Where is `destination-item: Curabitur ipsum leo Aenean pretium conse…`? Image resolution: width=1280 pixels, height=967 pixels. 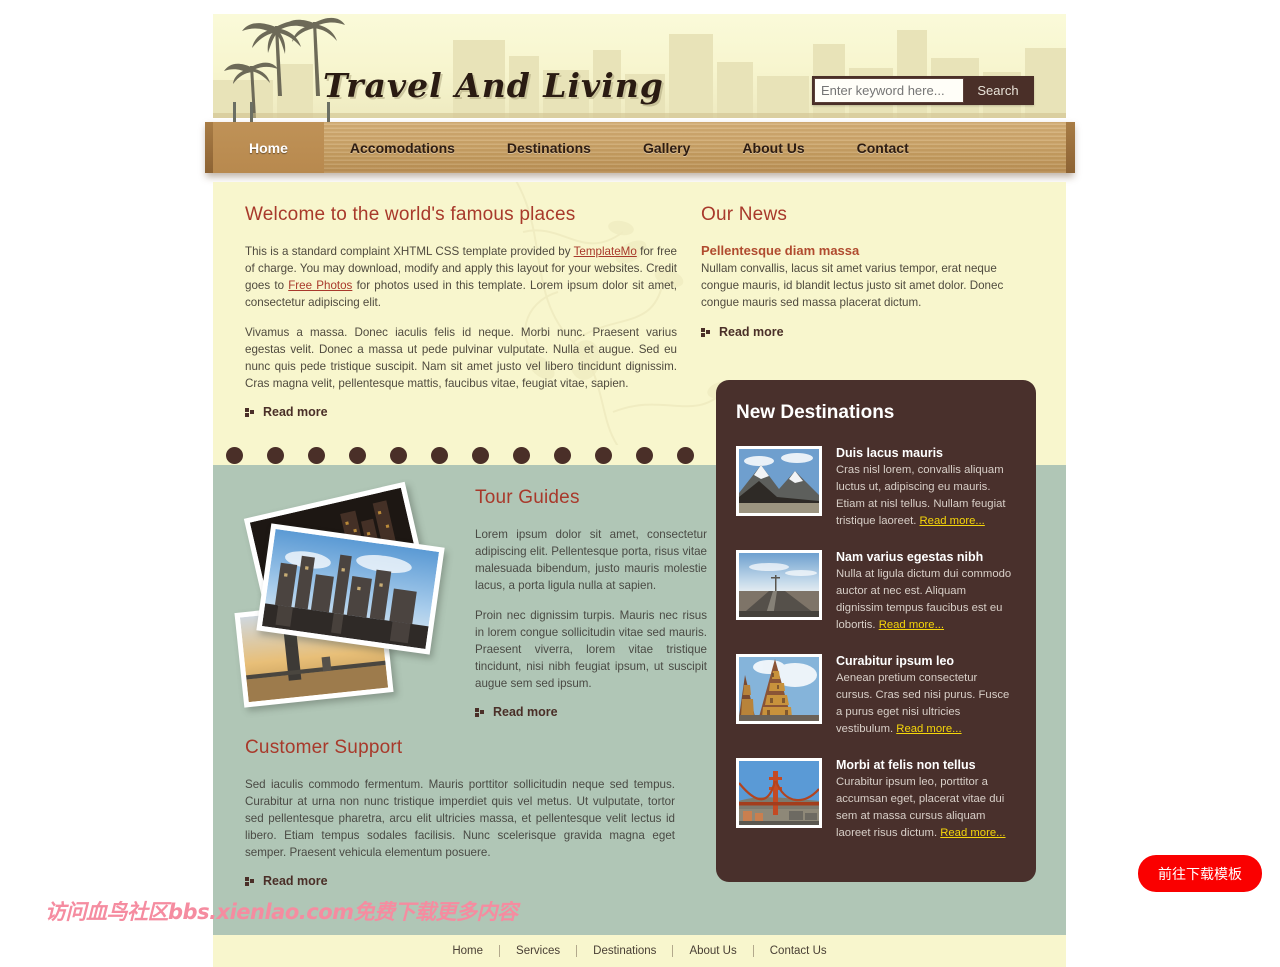
destination-item: Curabitur ipsum leo Aenean pretium conse… is located at coordinates (876, 696).